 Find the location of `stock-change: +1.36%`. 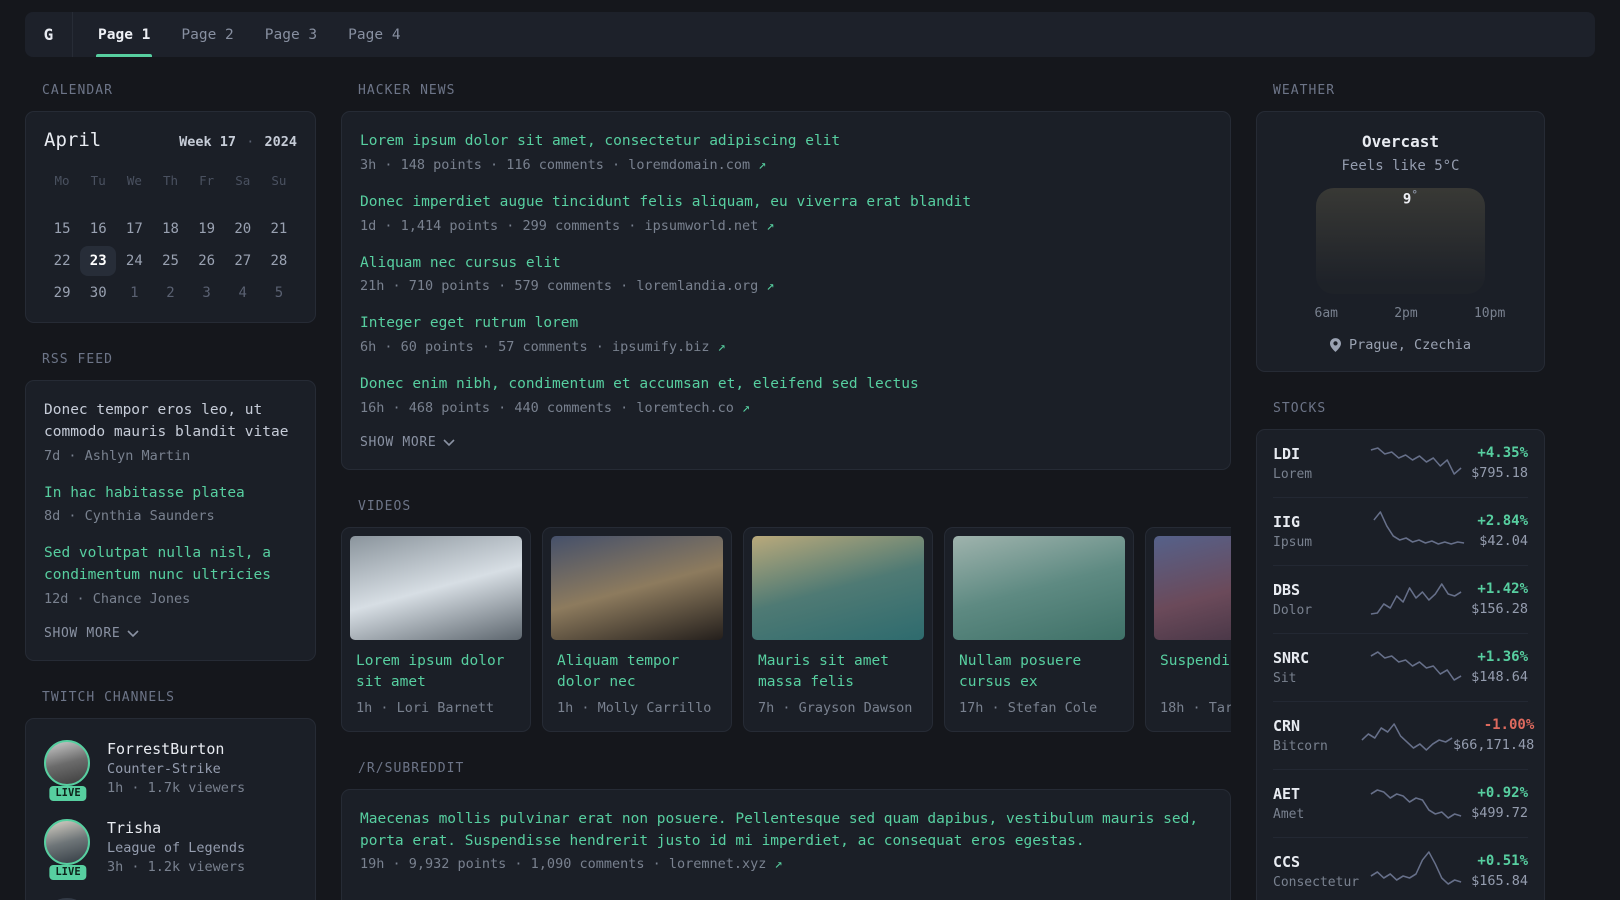

stock-change: +1.36% is located at coordinates (1502, 657).